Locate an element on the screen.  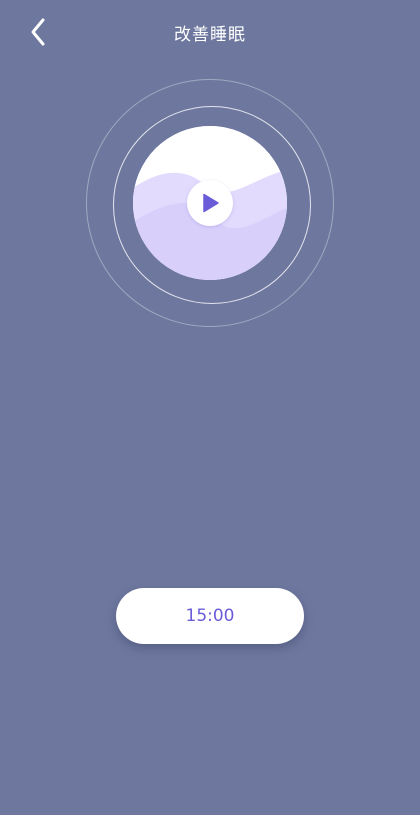
play-button is located at coordinates (210, 203).